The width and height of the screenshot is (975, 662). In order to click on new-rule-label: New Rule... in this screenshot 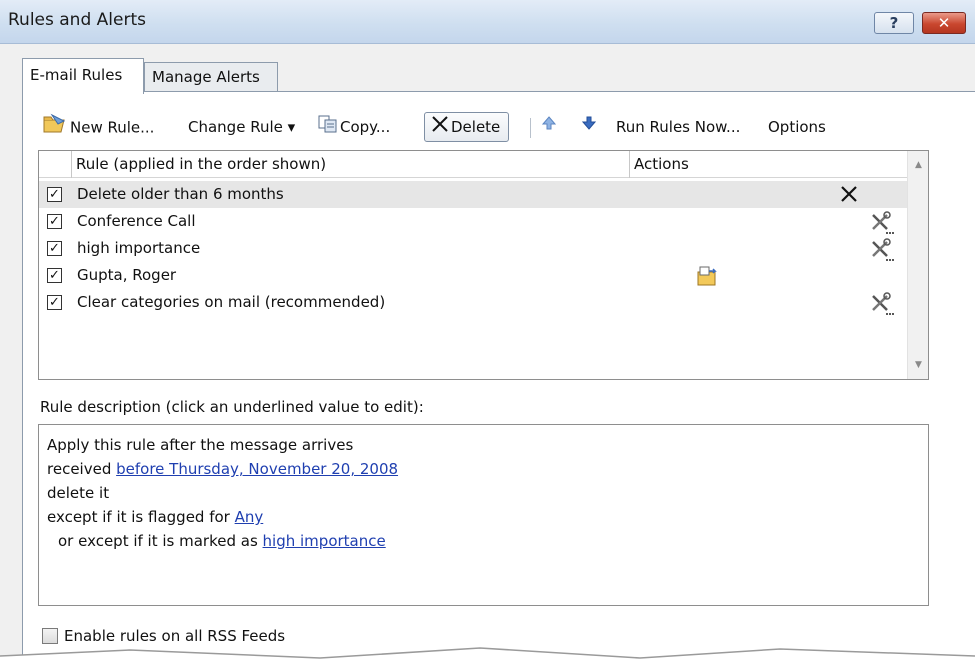, I will do `click(112, 127)`.